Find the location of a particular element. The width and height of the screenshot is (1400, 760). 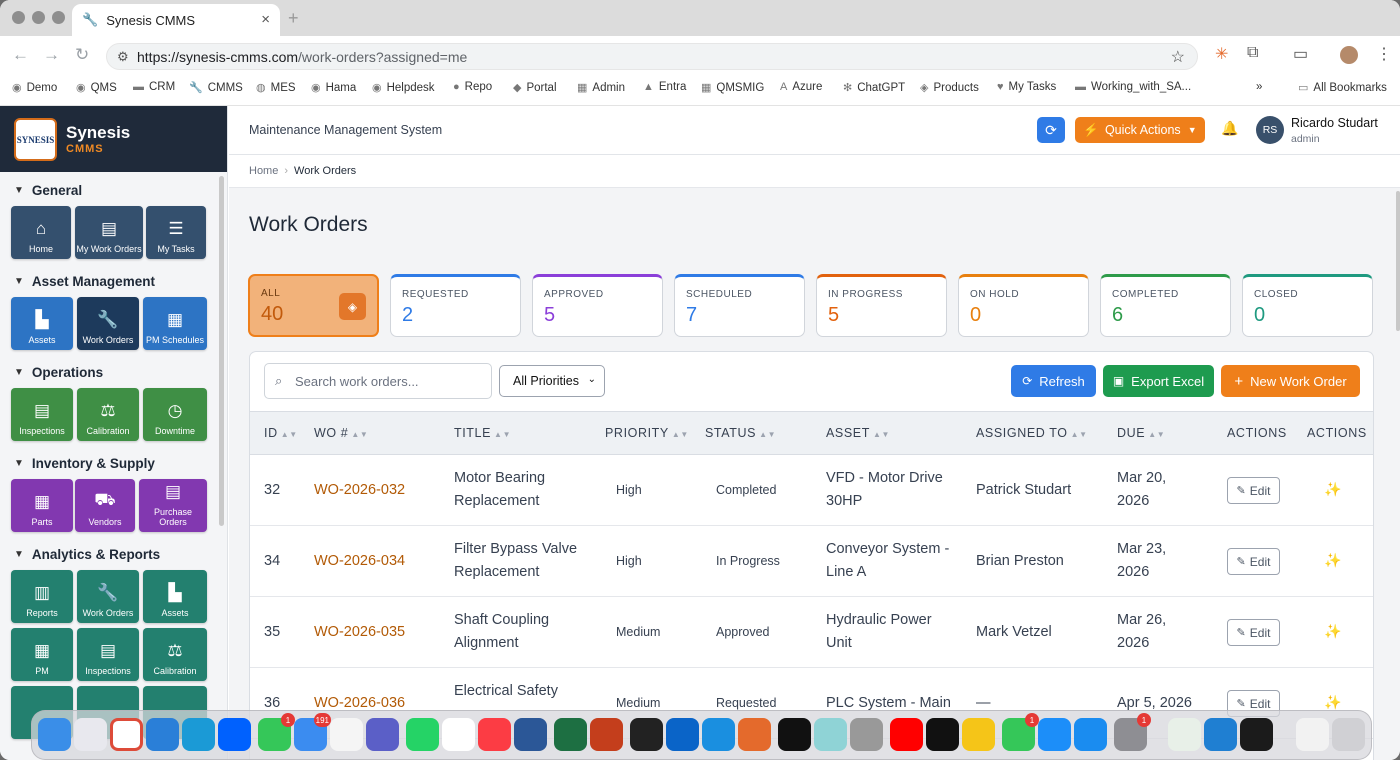

bookmark-azure: A Azure is located at coordinates (801, 87).